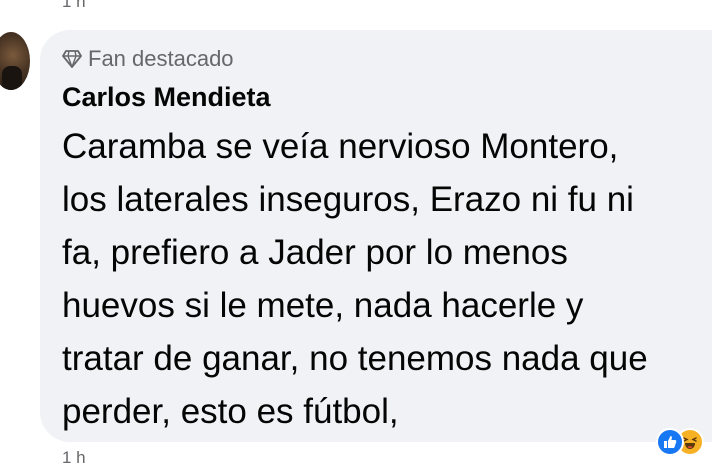 The height and width of the screenshot is (474, 712). What do you see at coordinates (74, 6) in the screenshot?
I see `previous-comment-timestamp: 1 h` at bounding box center [74, 6].